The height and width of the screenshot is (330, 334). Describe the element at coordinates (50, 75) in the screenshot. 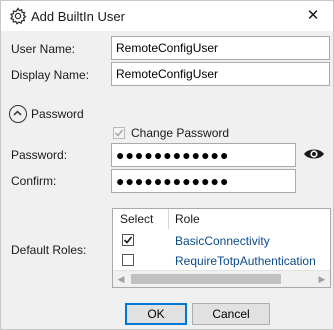

I see `display-name-label: Display Name:` at that location.